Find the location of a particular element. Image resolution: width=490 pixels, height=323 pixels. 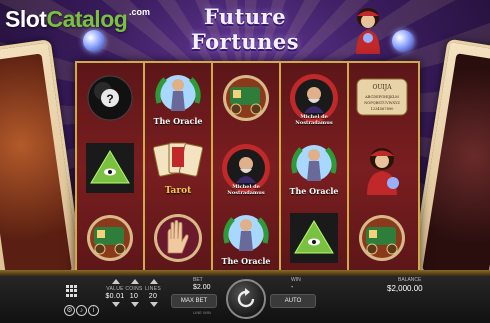

value-increase-arrow-icon is located at coordinates (116, 281).